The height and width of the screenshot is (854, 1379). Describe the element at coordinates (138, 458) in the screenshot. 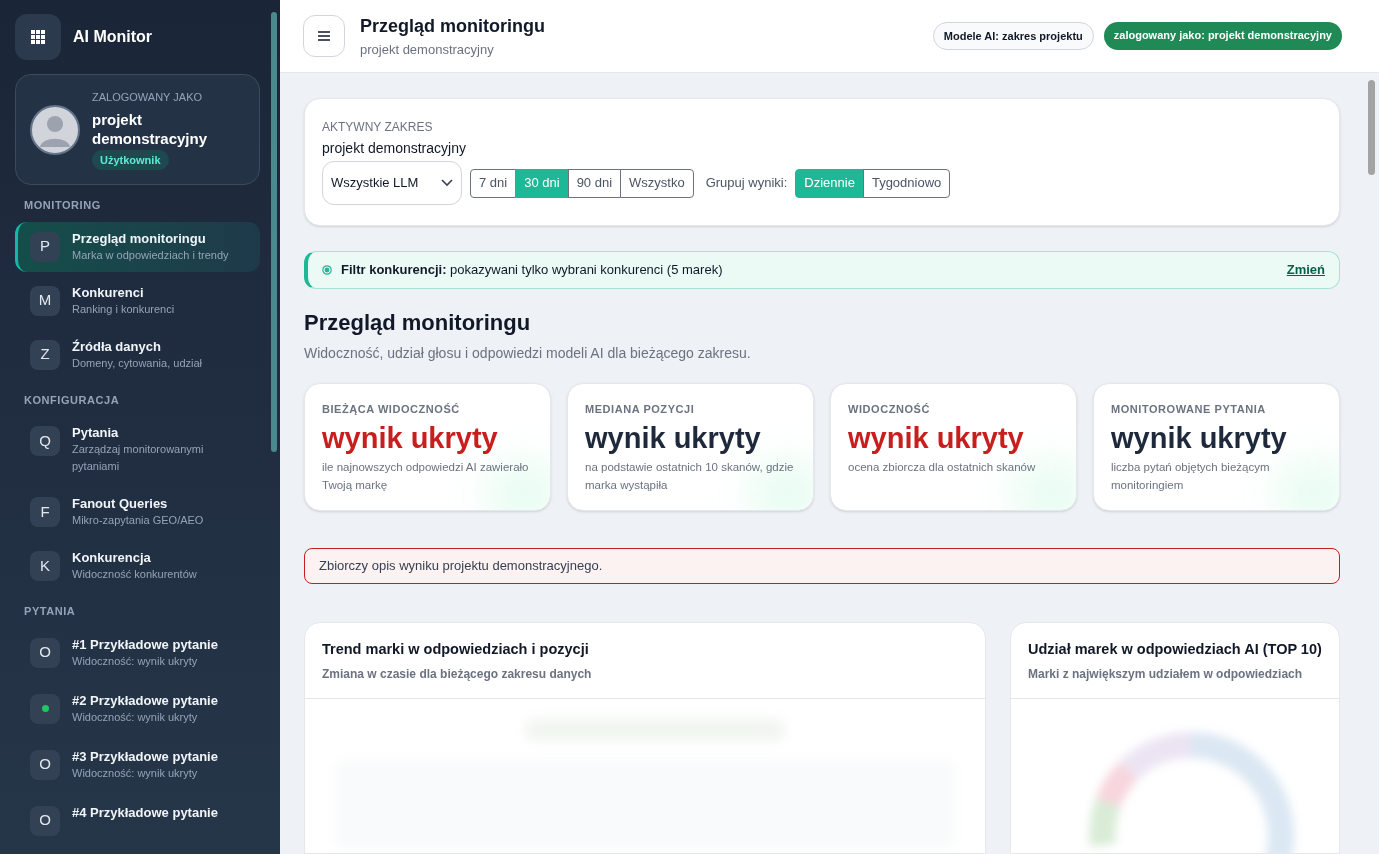

I see `nav-item-subtitle: Zarządzaj monitorowanymi pytaniami` at that location.